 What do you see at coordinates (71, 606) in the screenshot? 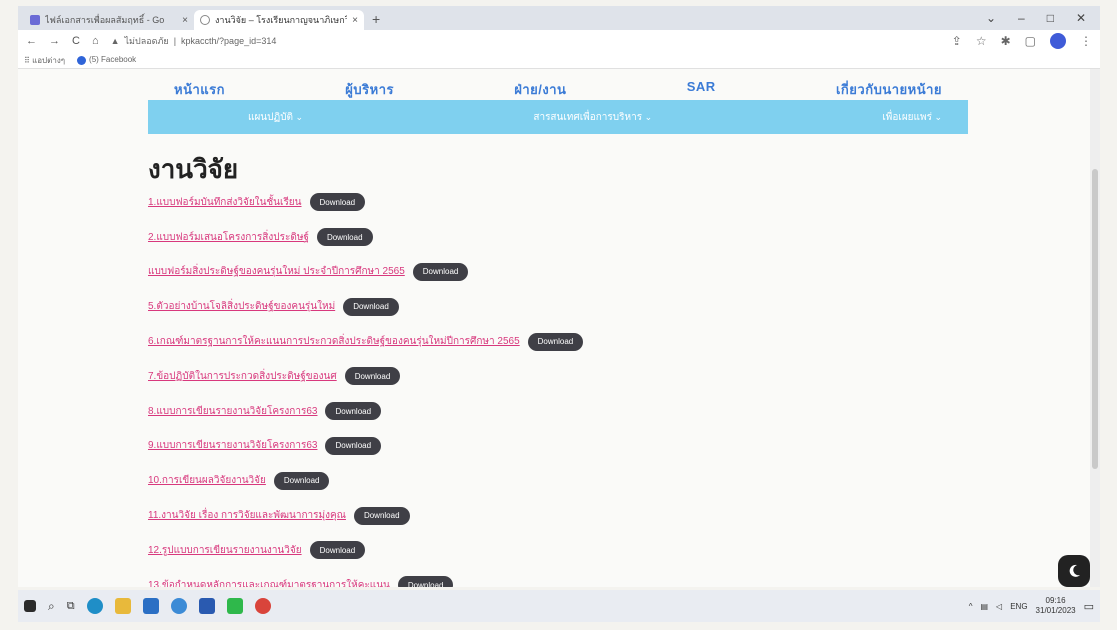
I see `task-view-icon: ⧉` at bounding box center [71, 606].